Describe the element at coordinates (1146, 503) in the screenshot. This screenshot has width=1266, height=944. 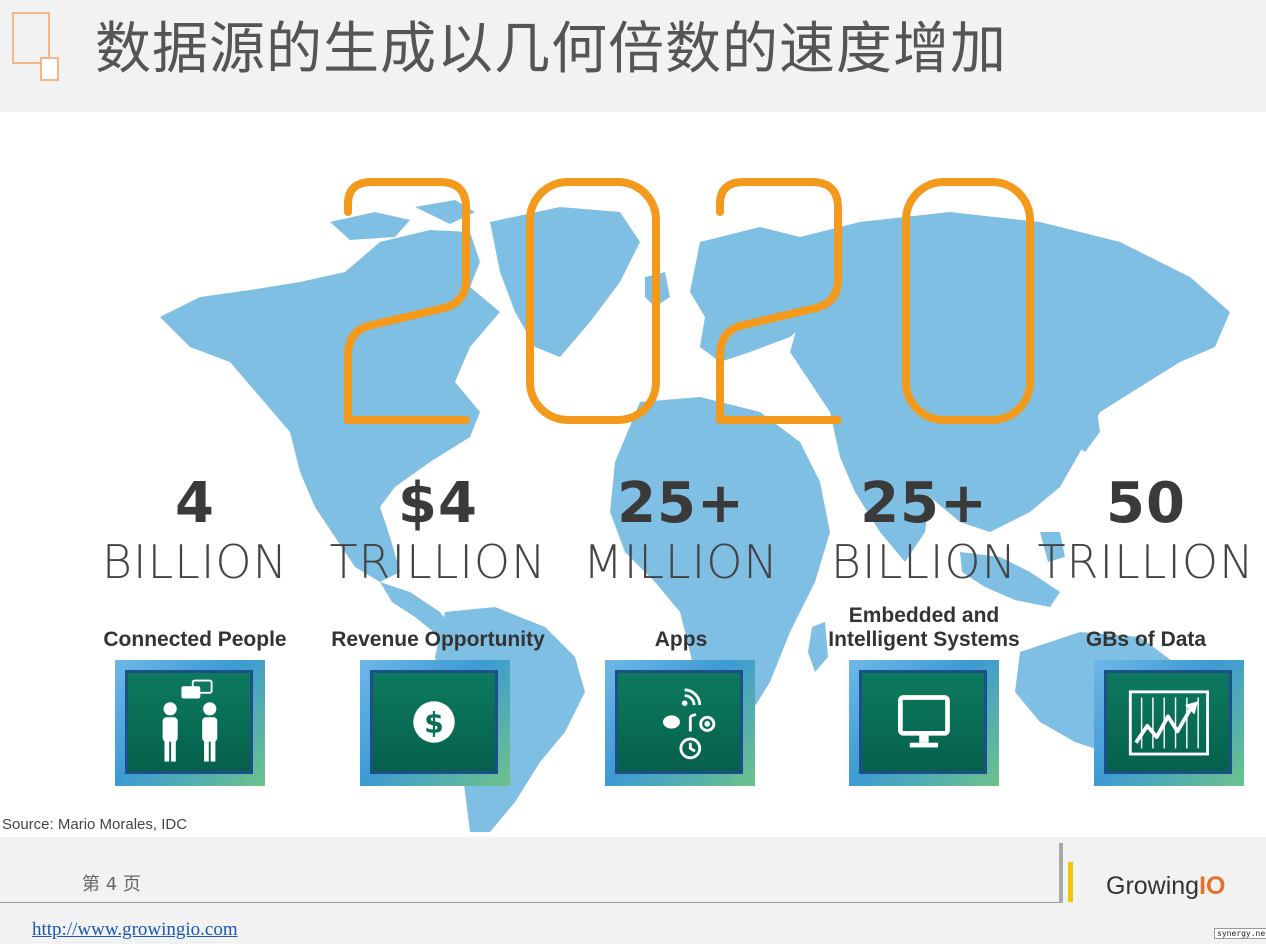
I see `stat-number: 50` at that location.